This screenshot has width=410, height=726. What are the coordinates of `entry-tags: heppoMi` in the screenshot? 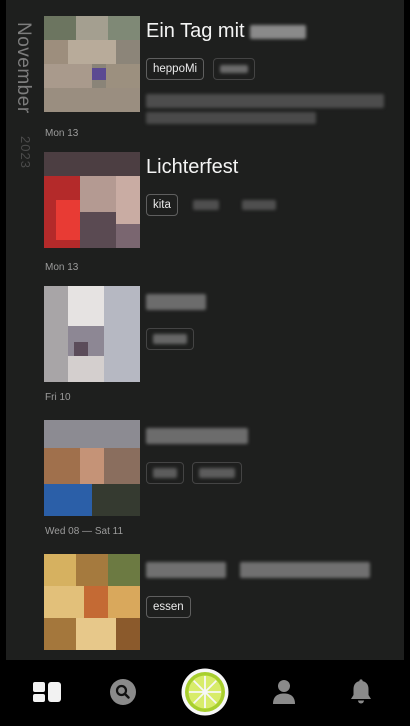 It's located at (202, 70).